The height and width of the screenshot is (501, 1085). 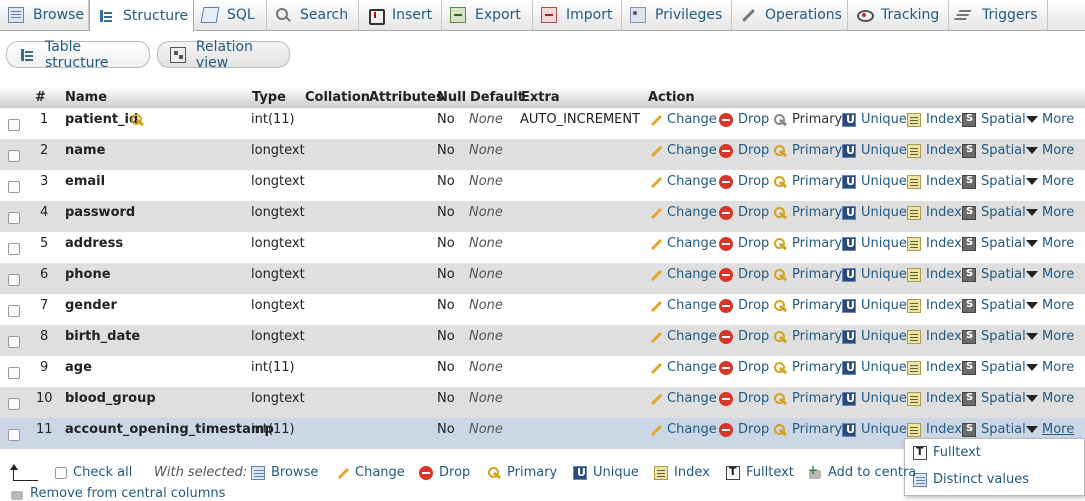 I want to click on field-name: blood_group, so click(x=110, y=398).